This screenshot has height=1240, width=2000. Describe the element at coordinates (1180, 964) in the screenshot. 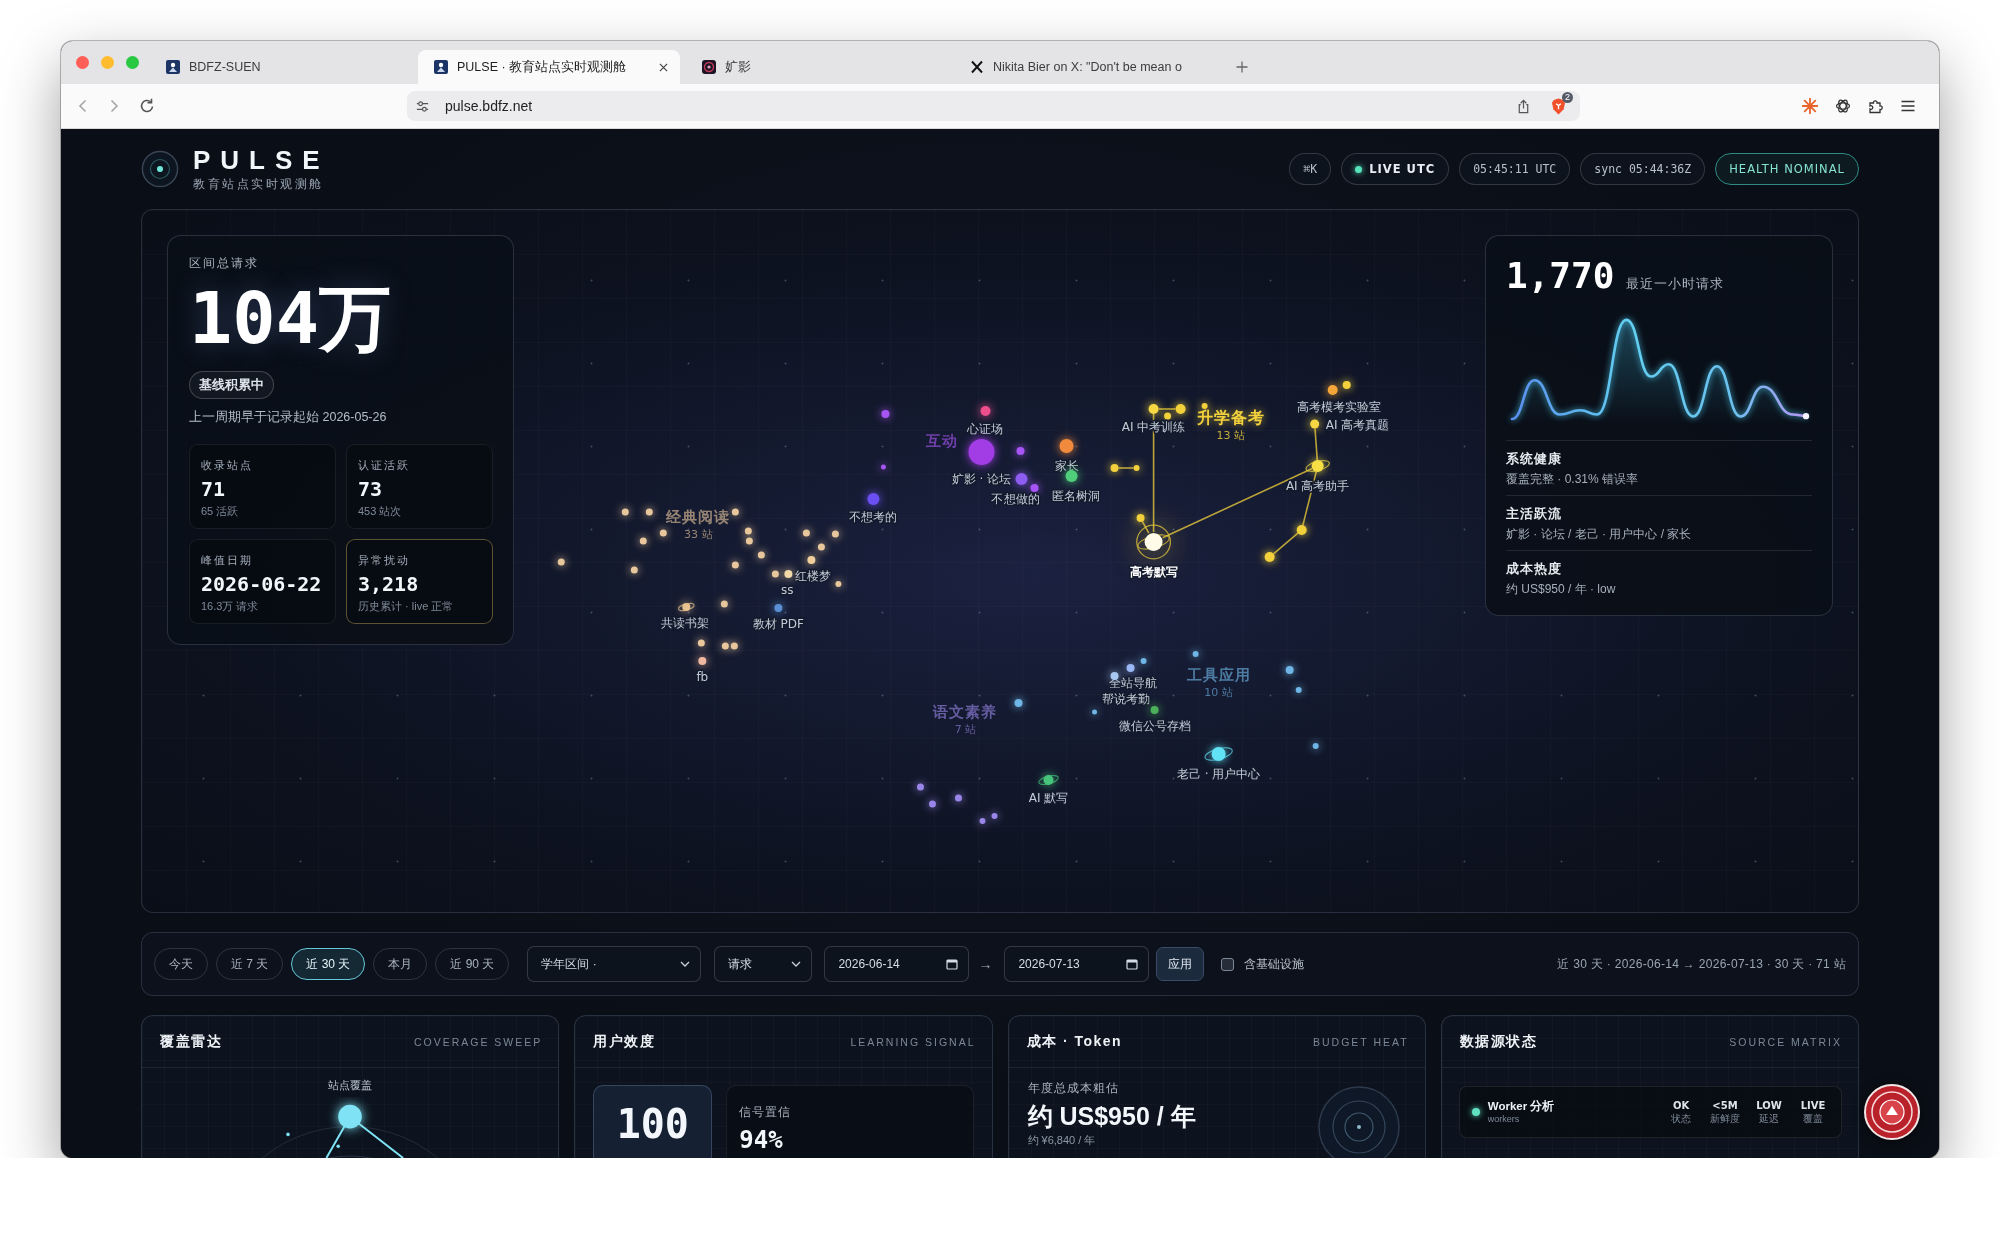

I see `apply-button: 应用` at that location.